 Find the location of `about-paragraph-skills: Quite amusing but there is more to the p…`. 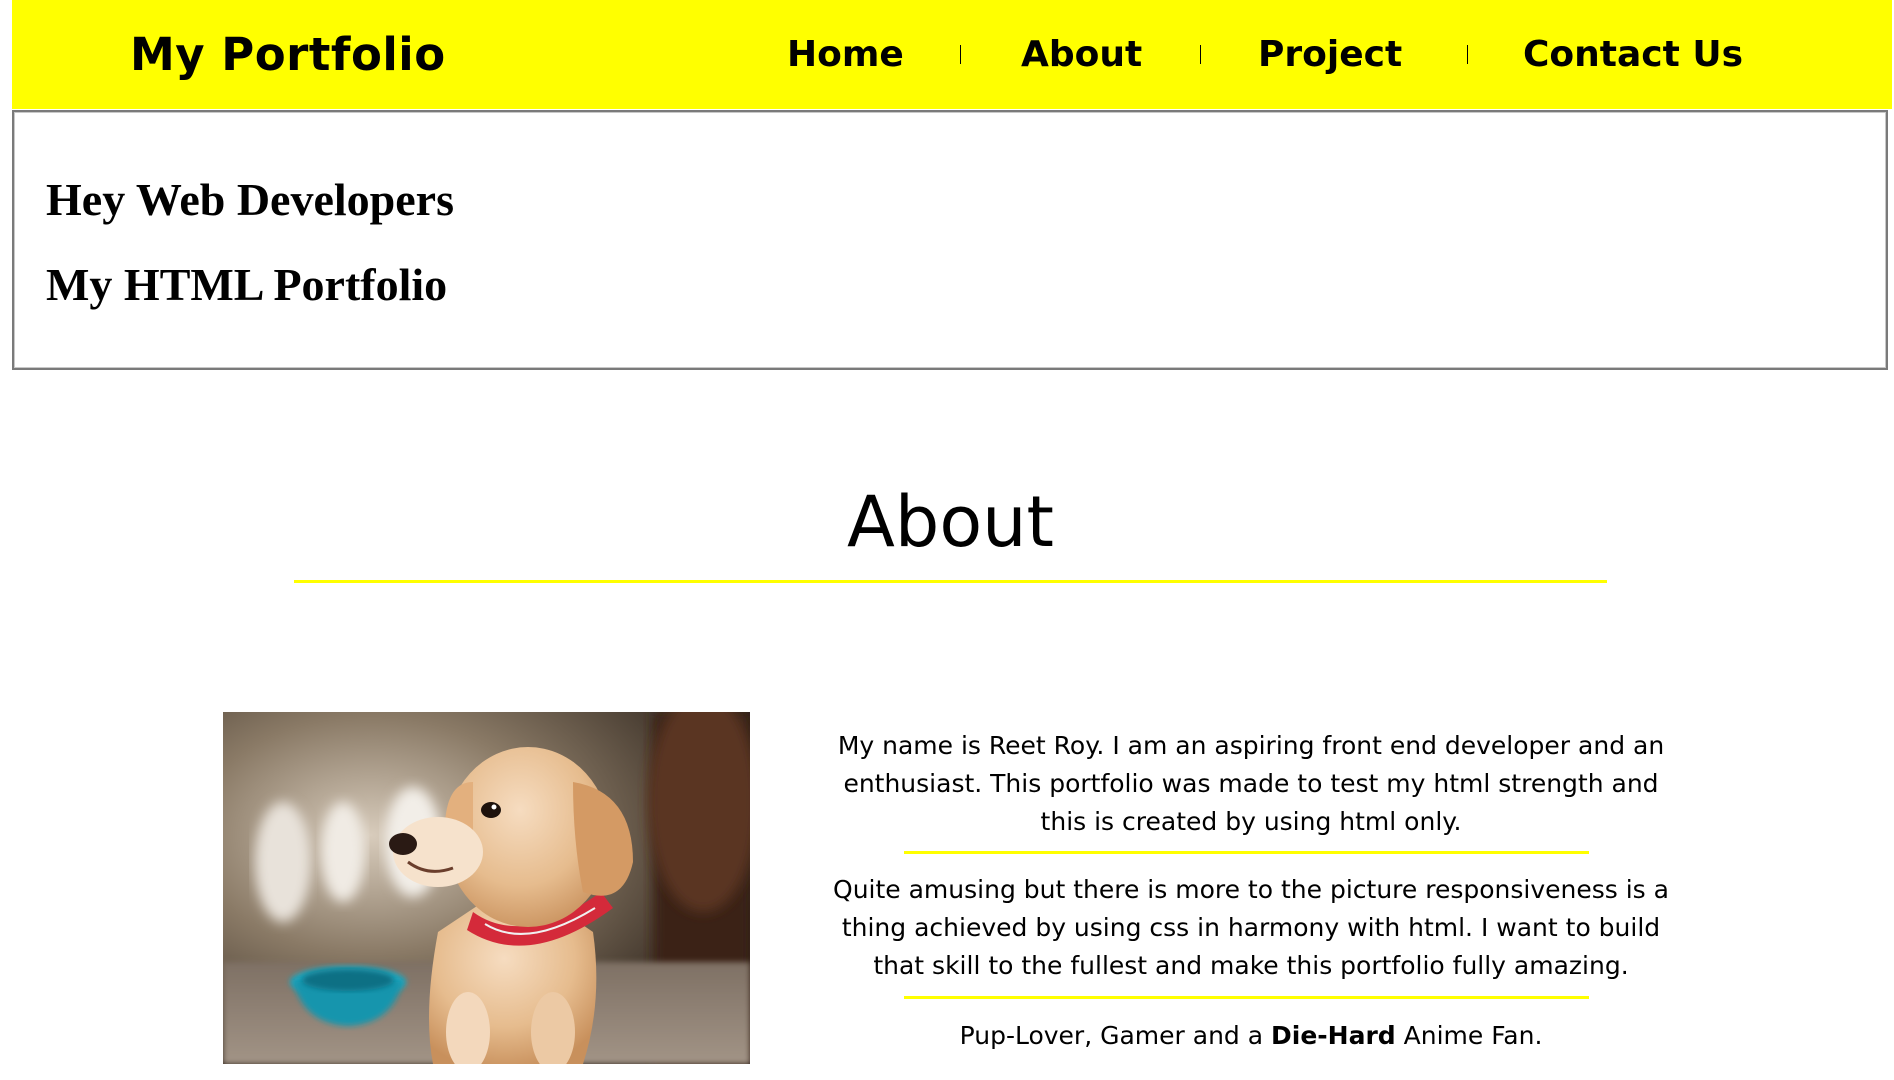

about-paragraph-skills: Quite amusing but there is more to the p… is located at coordinates (1251, 927).